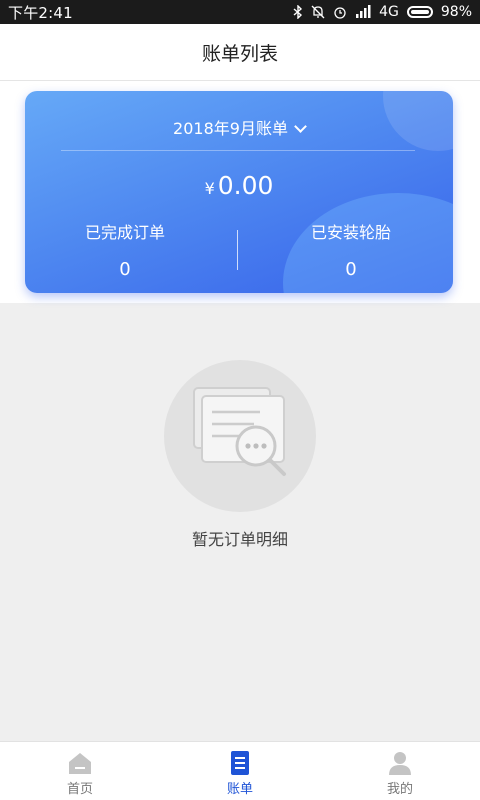  I want to click on currency-symbol: ¥, so click(209, 188).